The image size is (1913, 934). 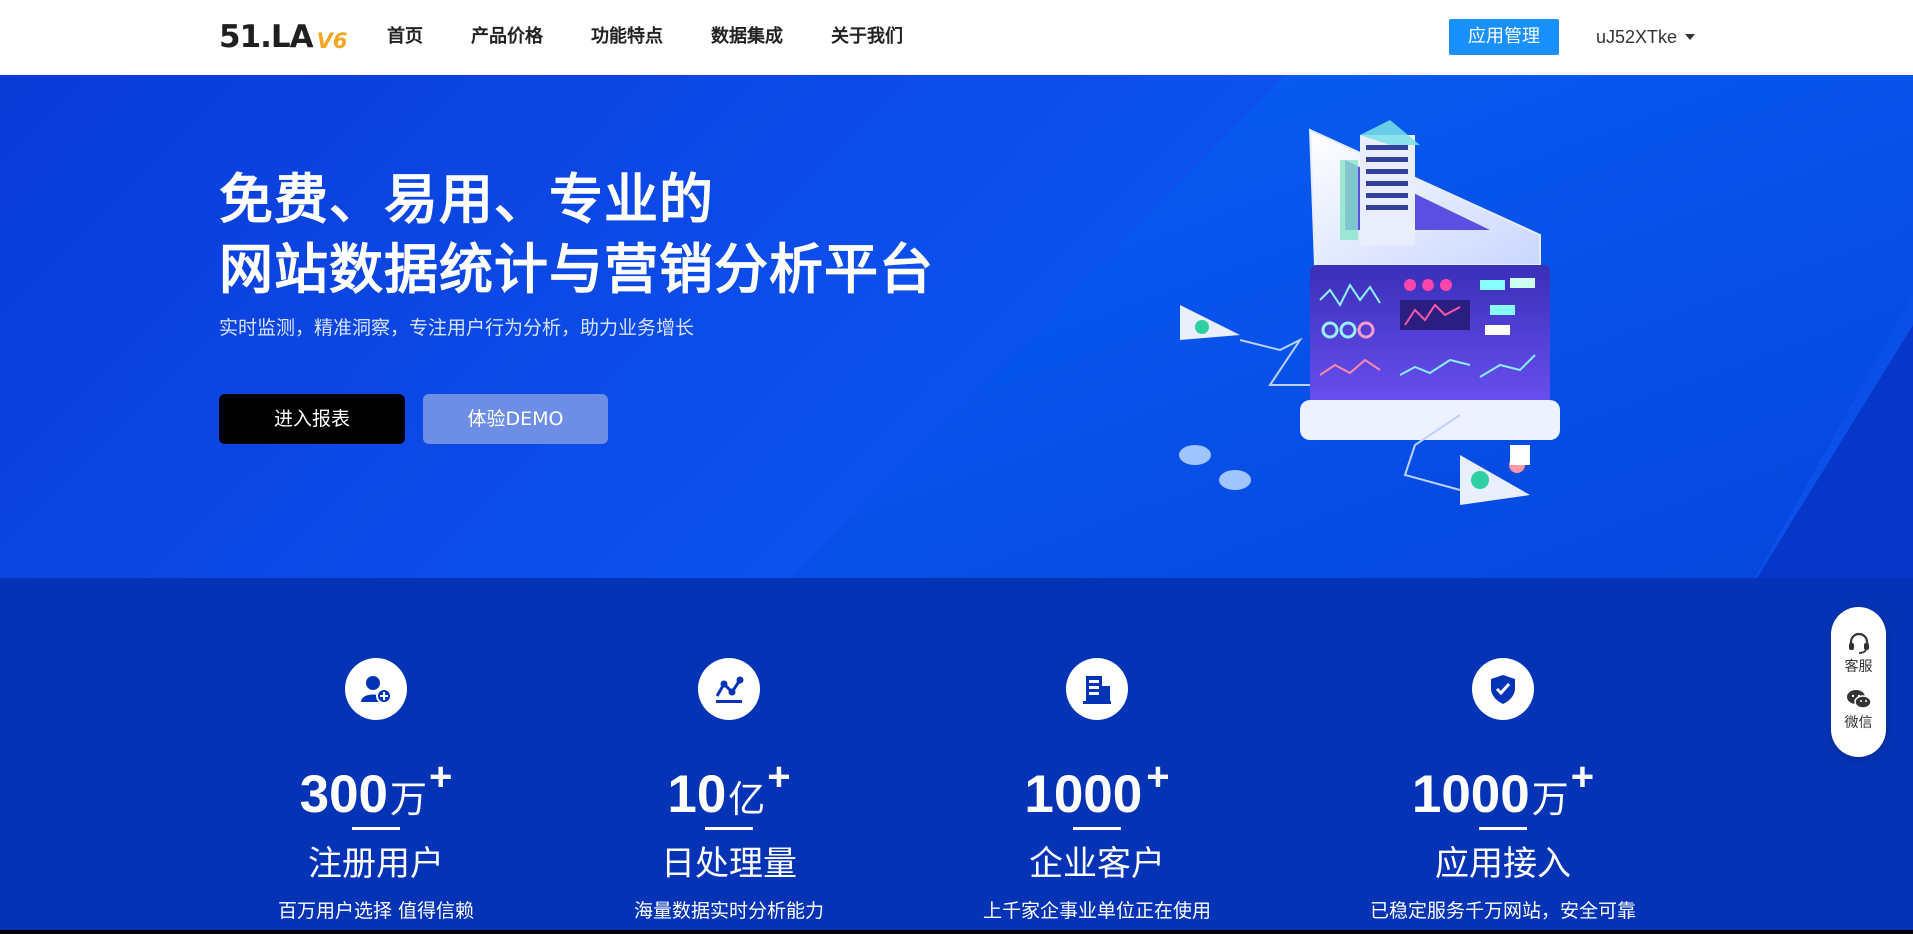 I want to click on nav-item-home: 首页, so click(x=405, y=37).